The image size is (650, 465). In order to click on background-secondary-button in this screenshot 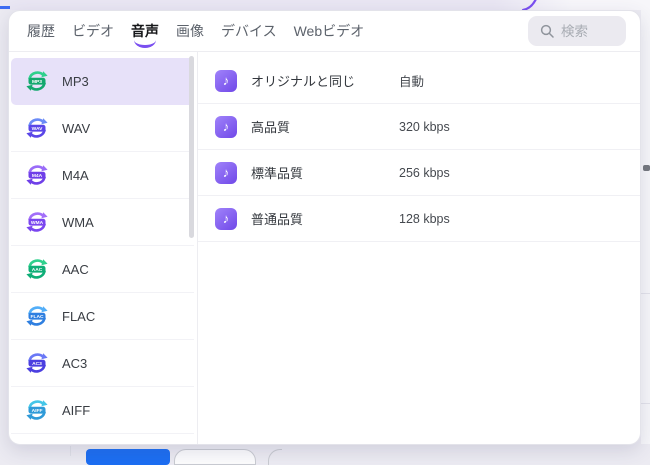, I will do `click(215, 457)`.